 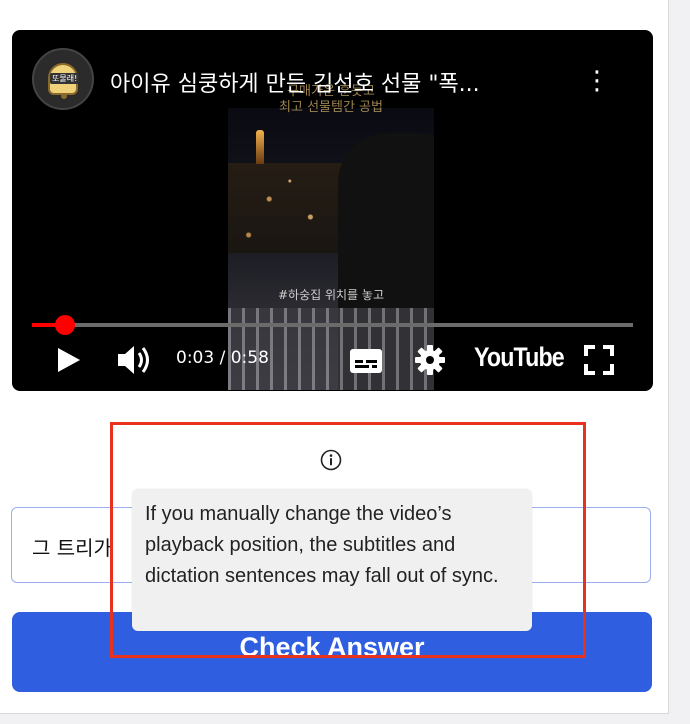 I want to click on frame-caption: #하숭집 위치를 놓고, so click(x=330, y=295).